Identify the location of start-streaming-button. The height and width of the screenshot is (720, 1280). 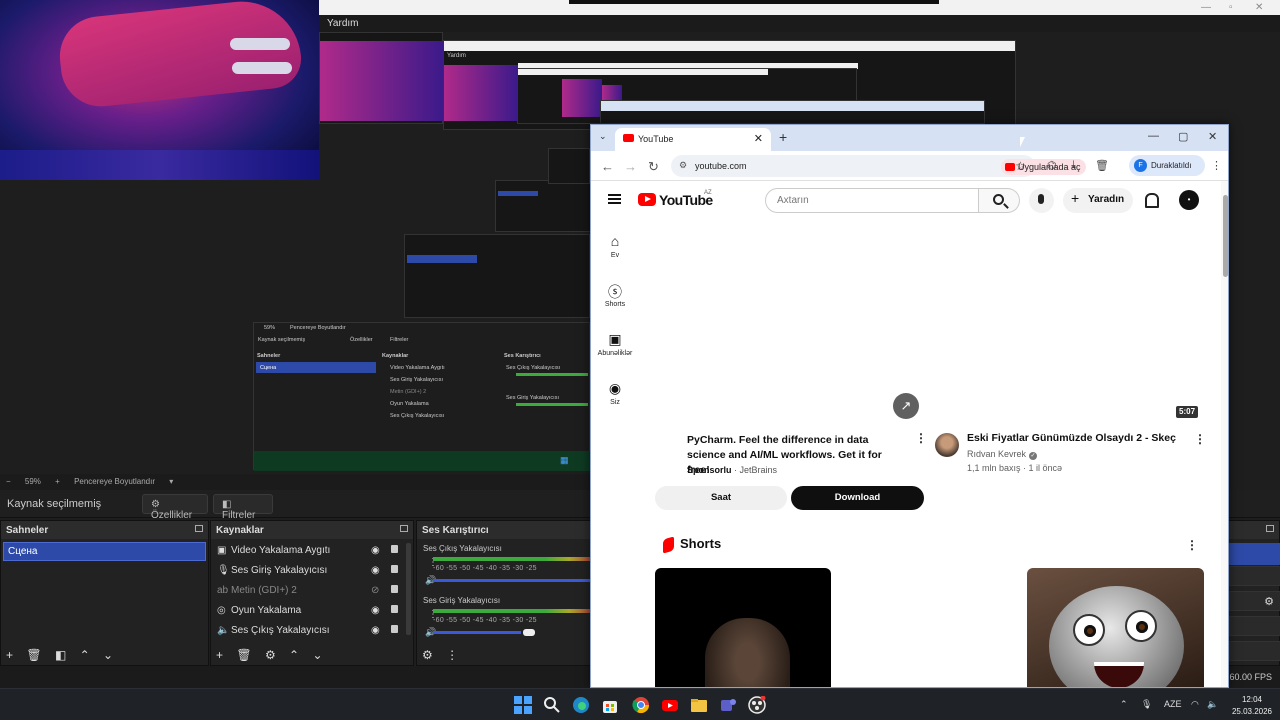
(1254, 554).